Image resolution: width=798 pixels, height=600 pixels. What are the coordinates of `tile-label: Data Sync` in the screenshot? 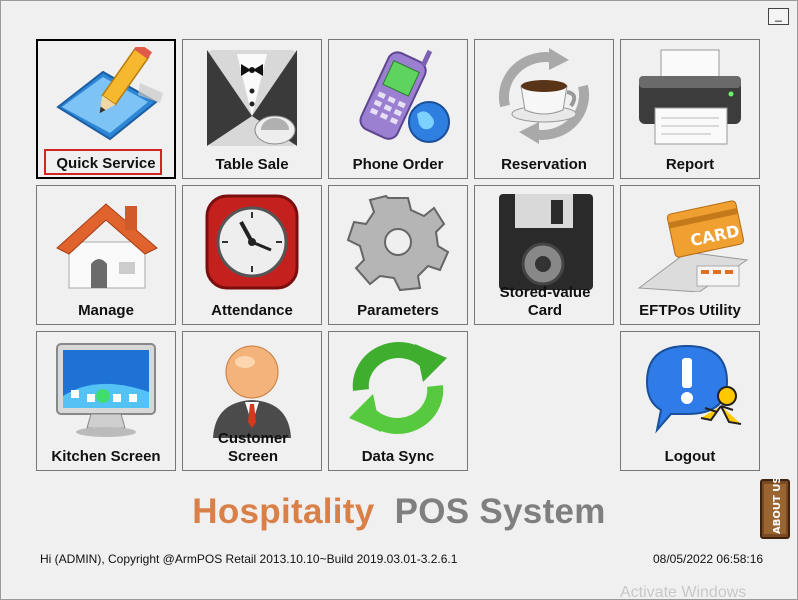 It's located at (398, 456).